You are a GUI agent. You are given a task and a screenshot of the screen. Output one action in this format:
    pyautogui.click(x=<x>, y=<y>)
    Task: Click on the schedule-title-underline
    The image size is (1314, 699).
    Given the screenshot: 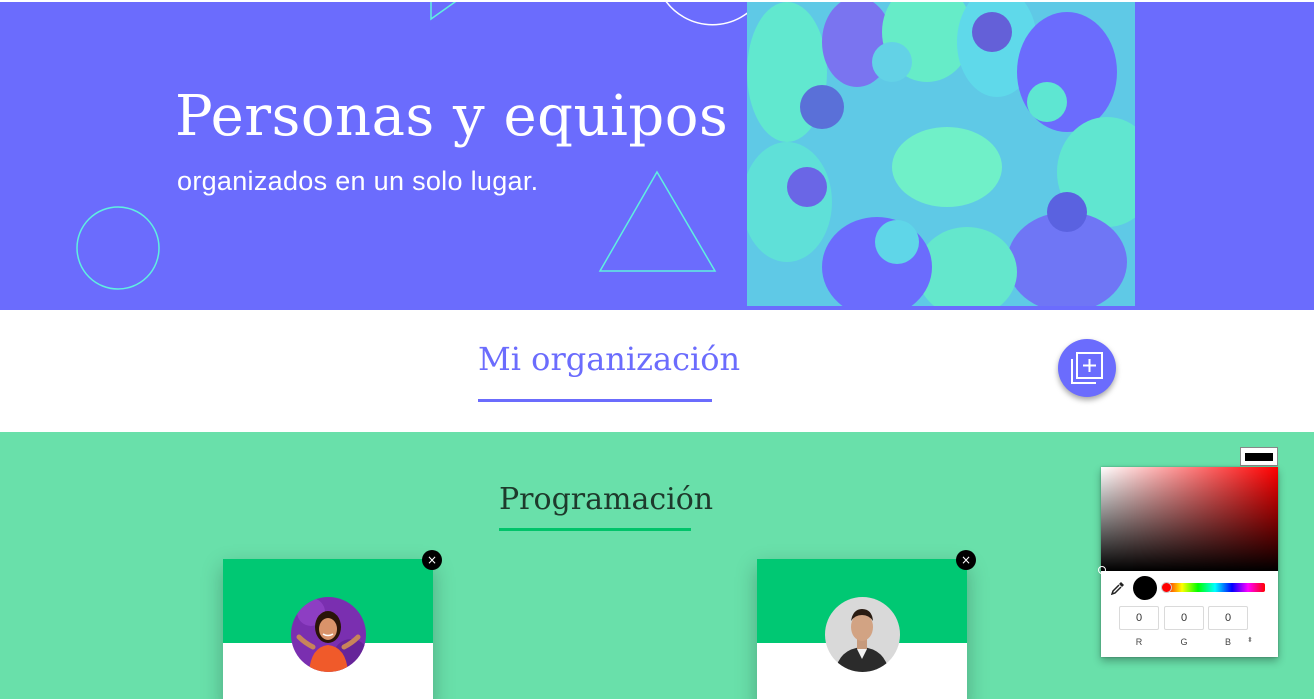 What is the action you would take?
    pyautogui.click(x=595, y=529)
    